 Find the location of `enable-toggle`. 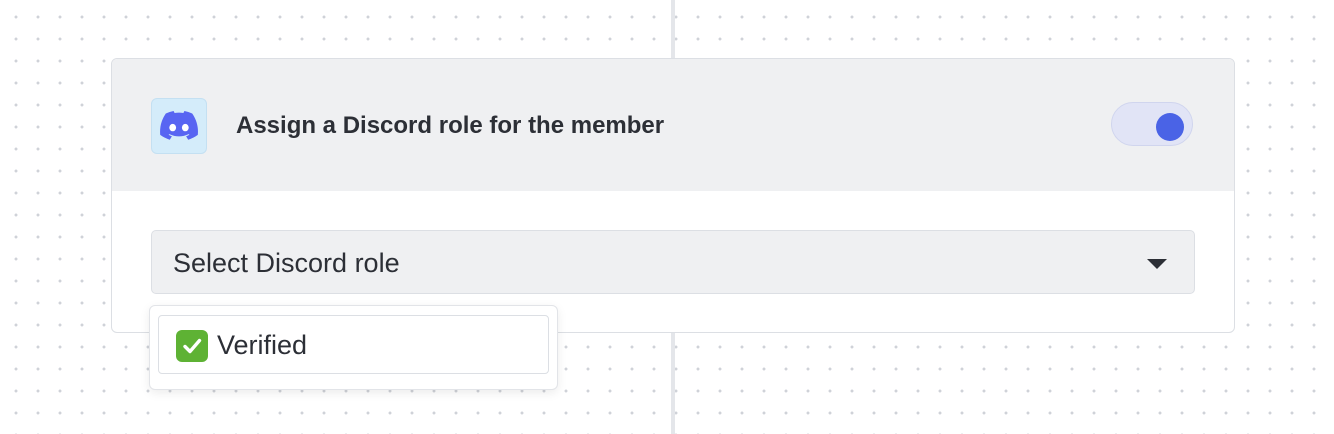

enable-toggle is located at coordinates (1152, 124).